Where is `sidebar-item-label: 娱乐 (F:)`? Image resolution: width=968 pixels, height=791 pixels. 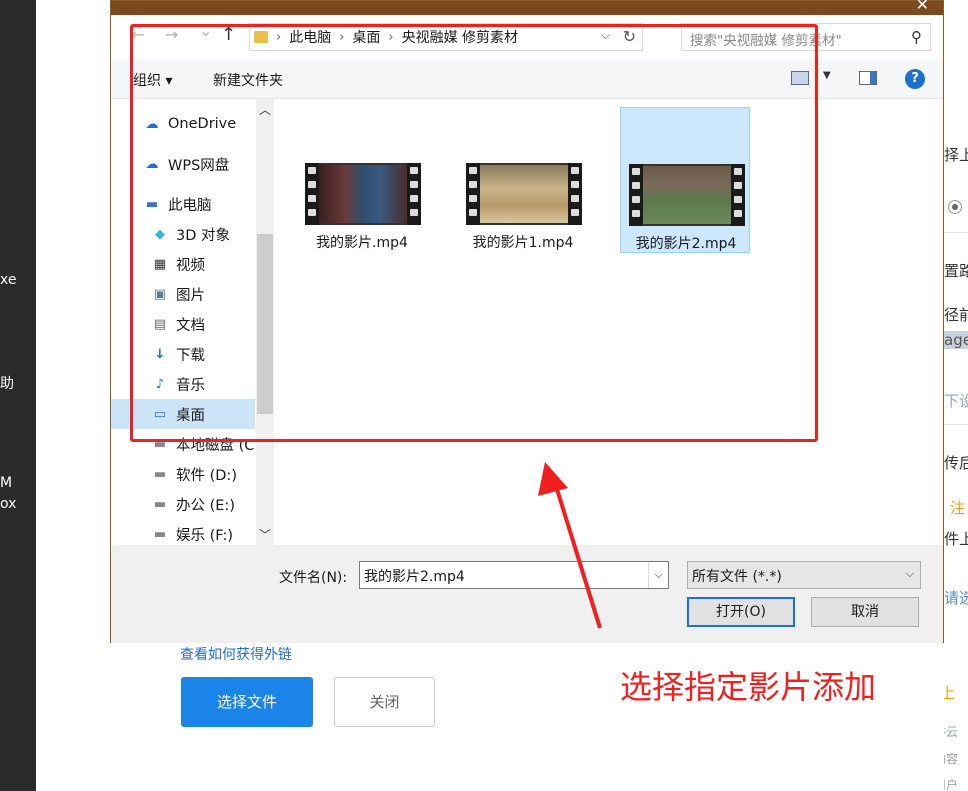
sidebar-item-label: 娱乐 (F:) is located at coordinates (205, 535).